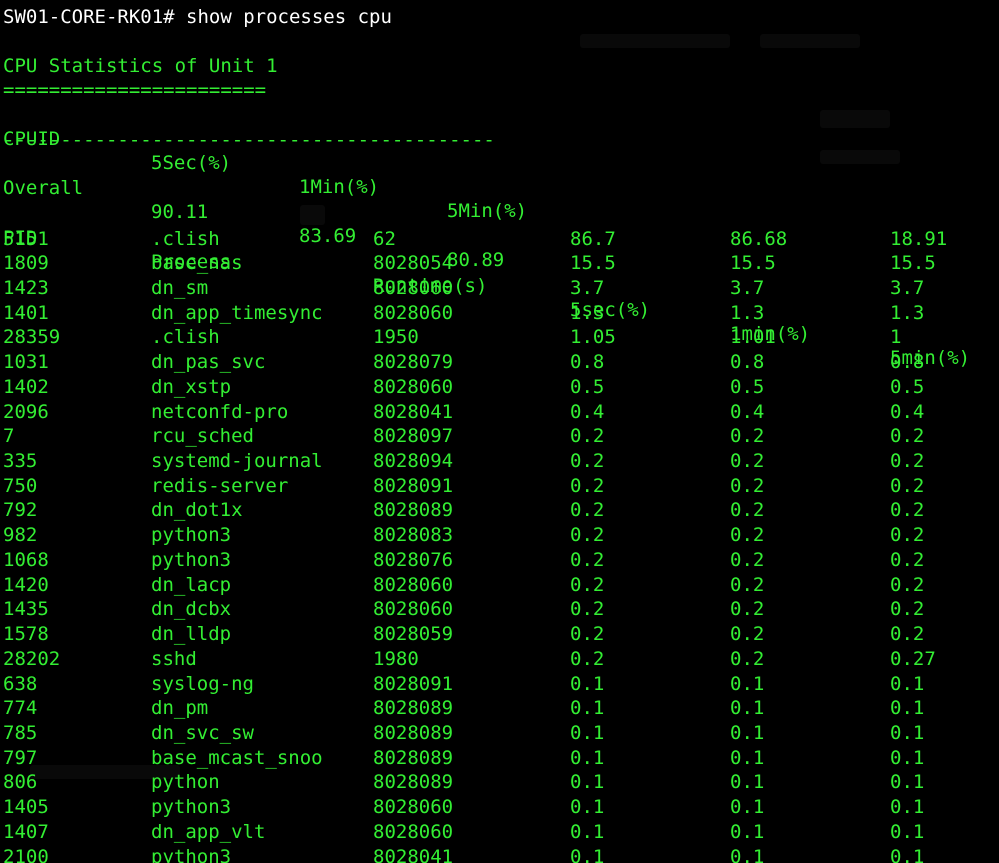  What do you see at coordinates (498, 211) in the screenshot?
I see `cpu-stats-overall-row: Overall 90.11 83.69 80.89` at bounding box center [498, 211].